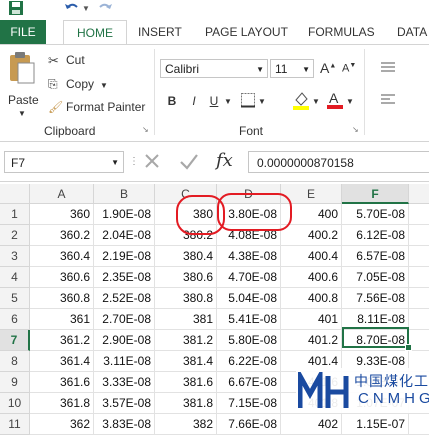  What do you see at coordinates (15, 298) in the screenshot?
I see `row-header: 5` at bounding box center [15, 298].